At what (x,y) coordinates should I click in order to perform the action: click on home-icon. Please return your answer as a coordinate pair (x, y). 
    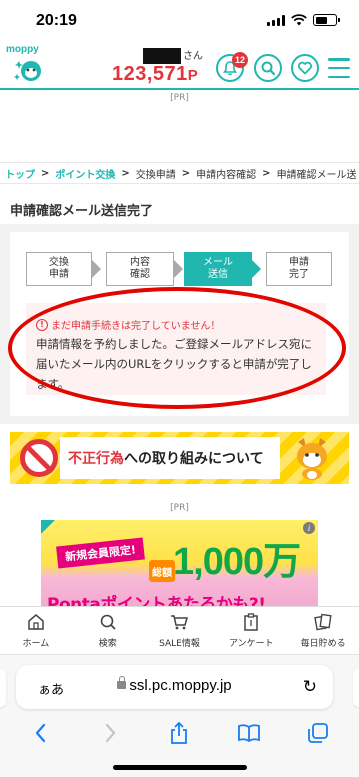
    Looking at the image, I should click on (36, 622).